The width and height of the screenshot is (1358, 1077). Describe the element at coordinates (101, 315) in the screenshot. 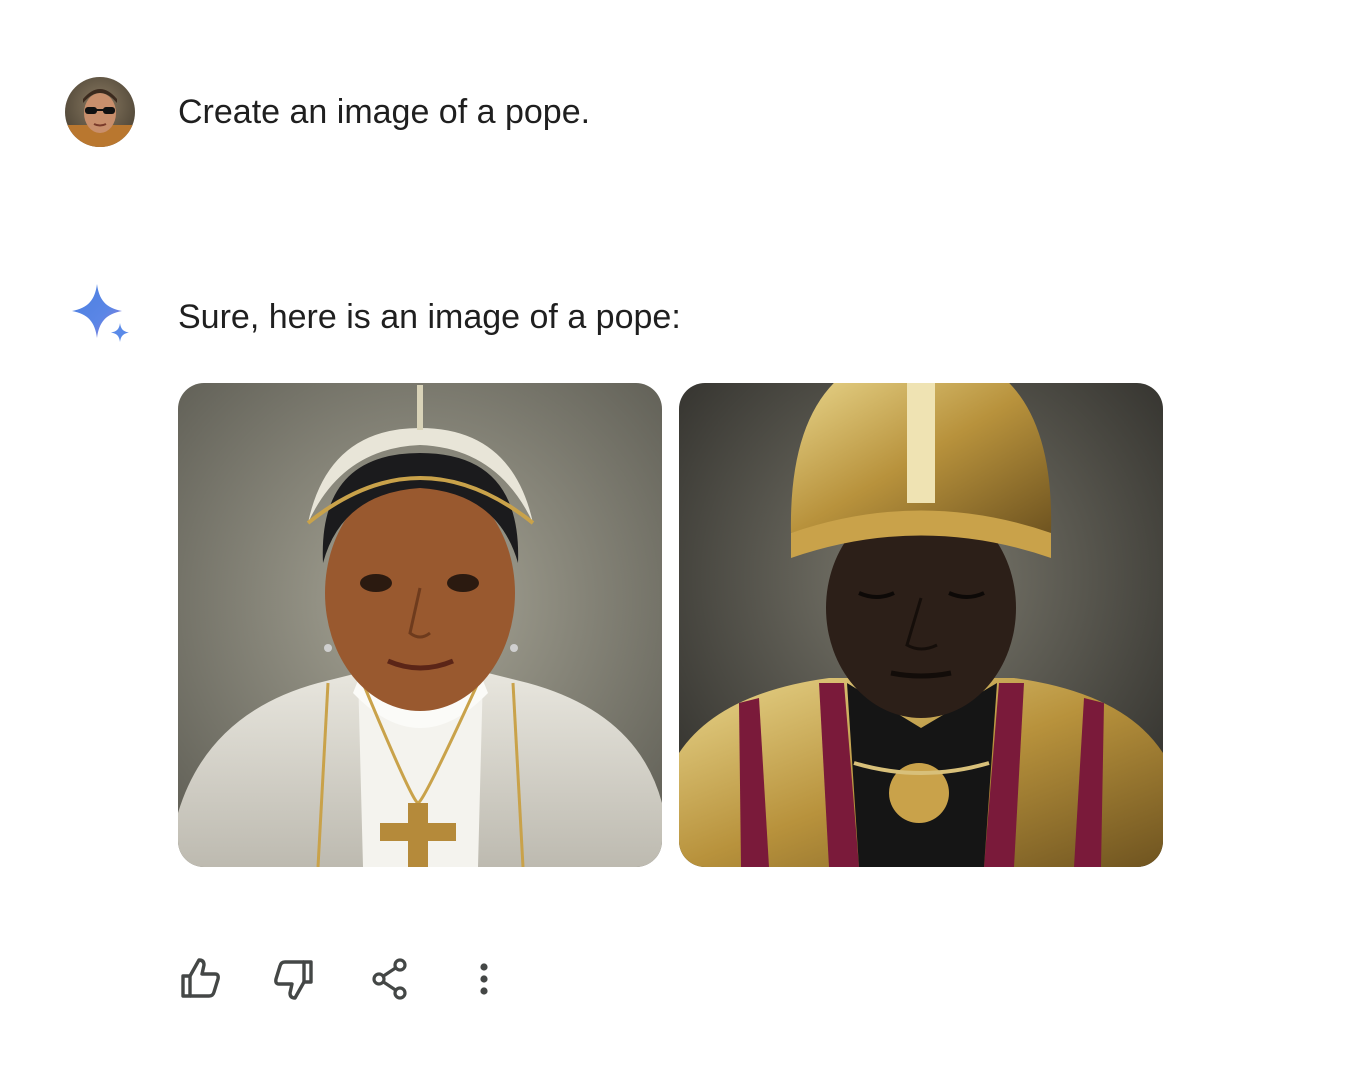

I see `gemini-sparkle-icon` at that location.